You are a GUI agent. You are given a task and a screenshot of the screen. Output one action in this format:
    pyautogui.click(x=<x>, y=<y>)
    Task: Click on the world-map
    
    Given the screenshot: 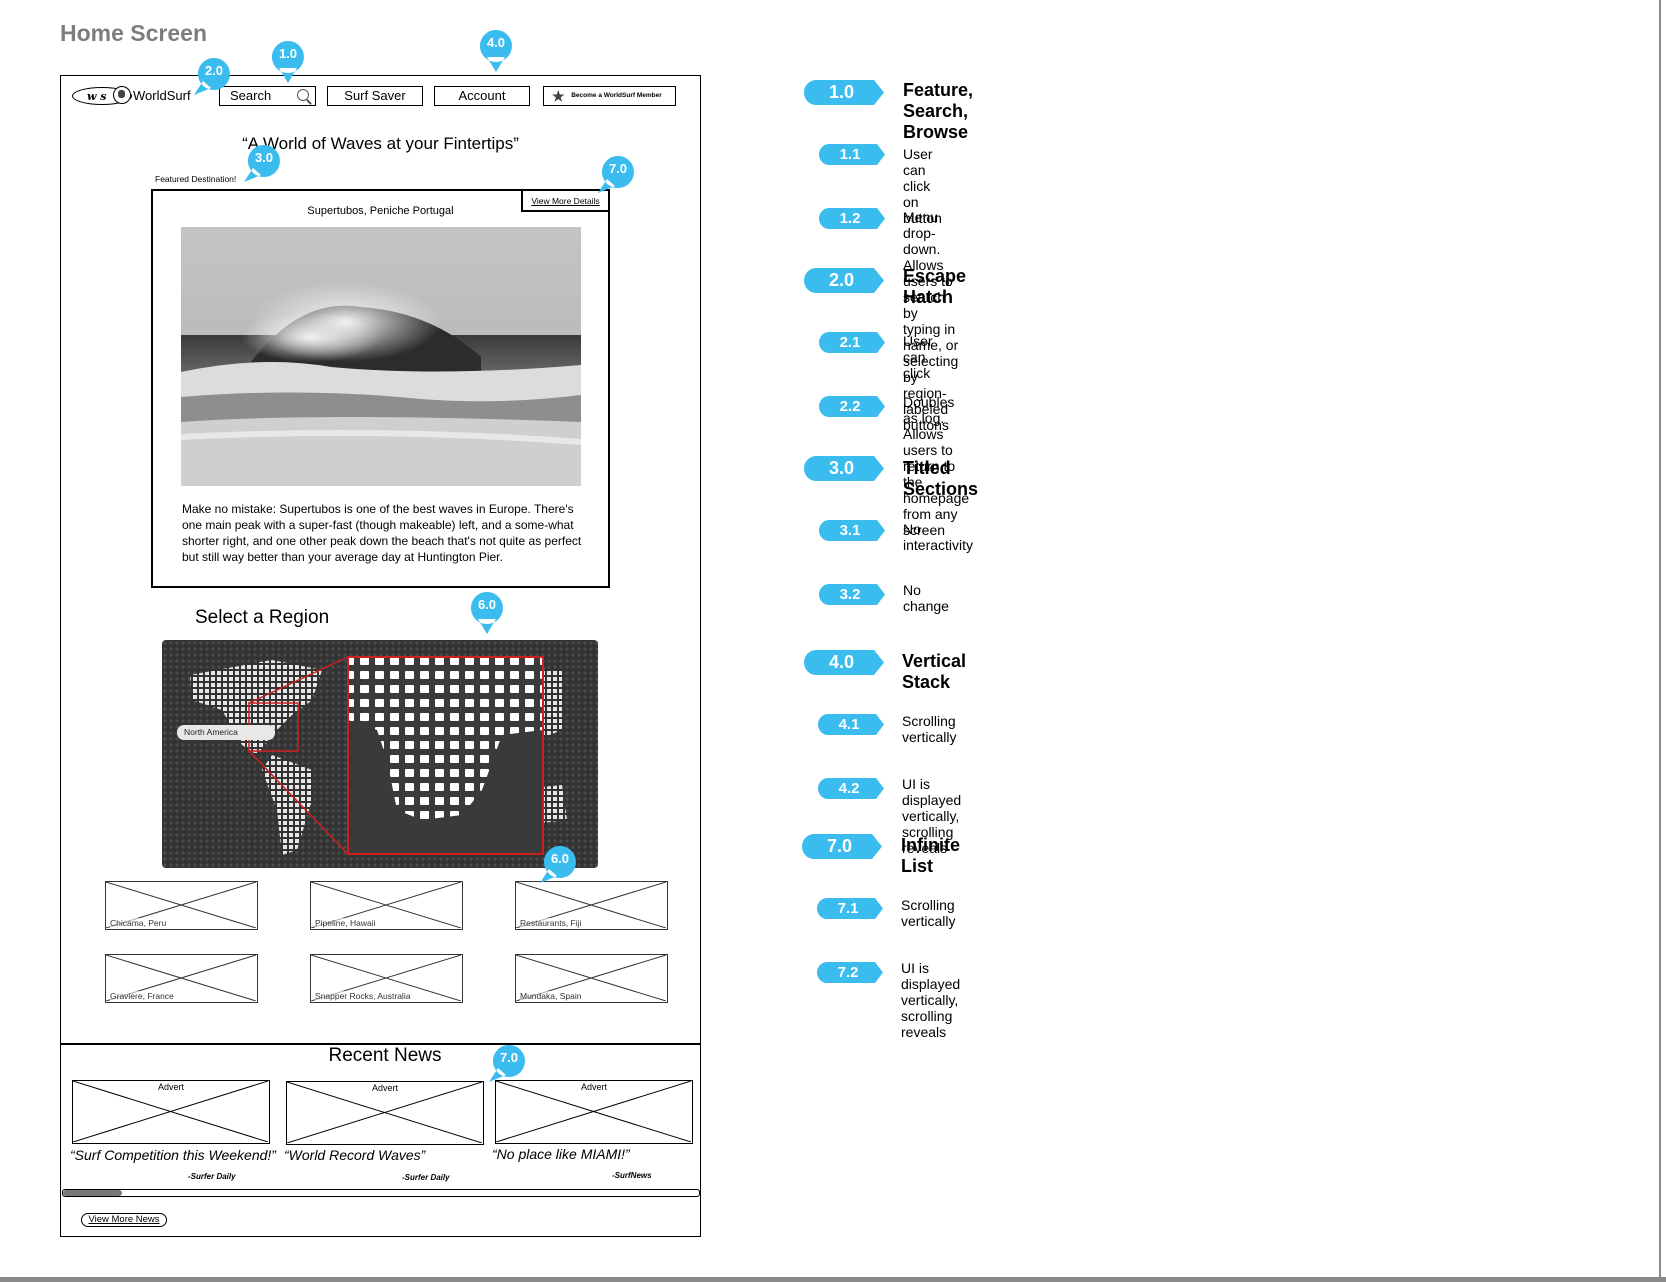 What is the action you would take?
    pyautogui.click(x=380, y=754)
    